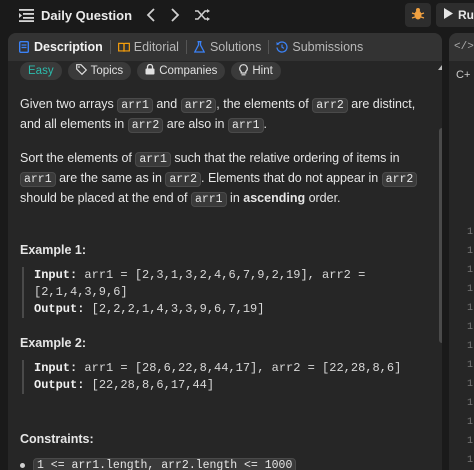 The image size is (474, 470). Describe the element at coordinates (22, 465) in the screenshot. I see `bullet` at that location.